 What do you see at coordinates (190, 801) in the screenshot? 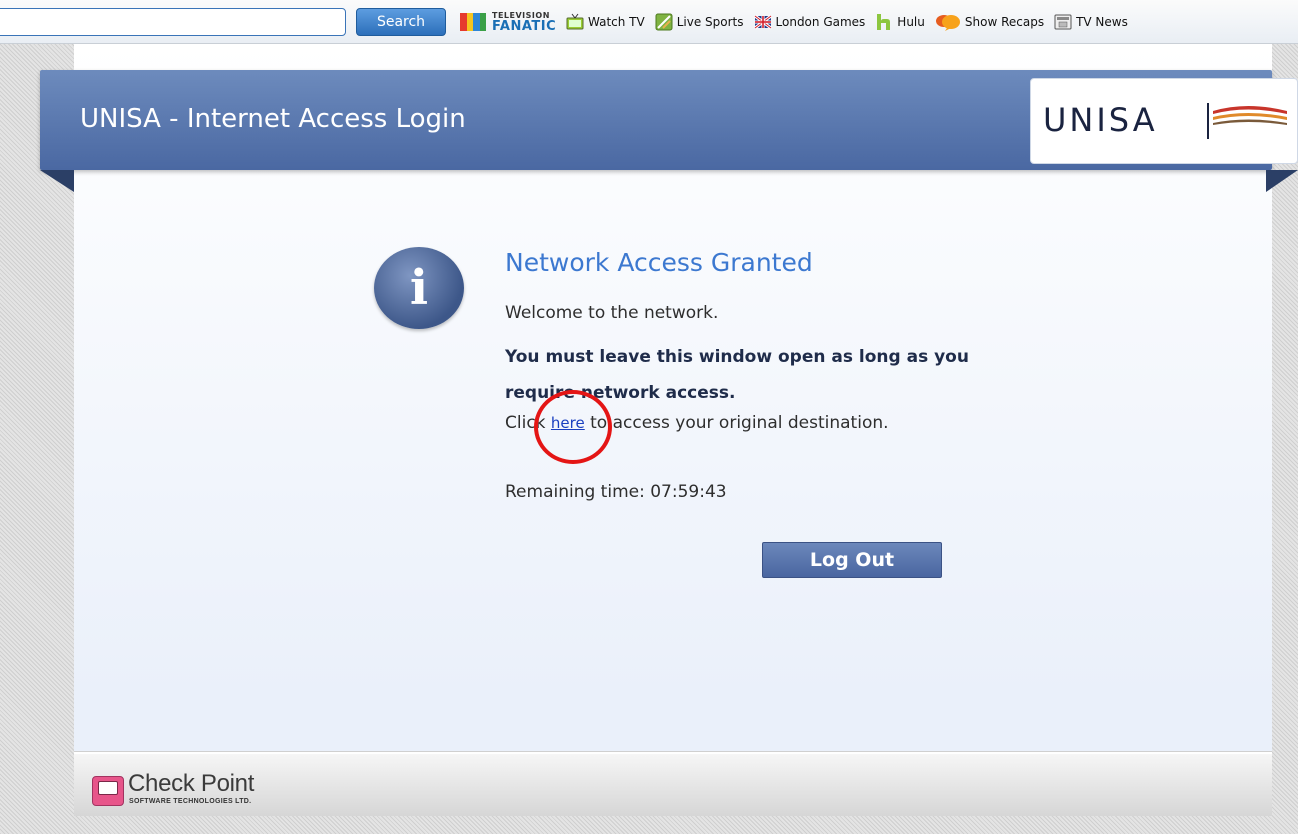
I see `check-point-subtitle: SOFTWARE TECHNOLOGIES LTD.` at bounding box center [190, 801].